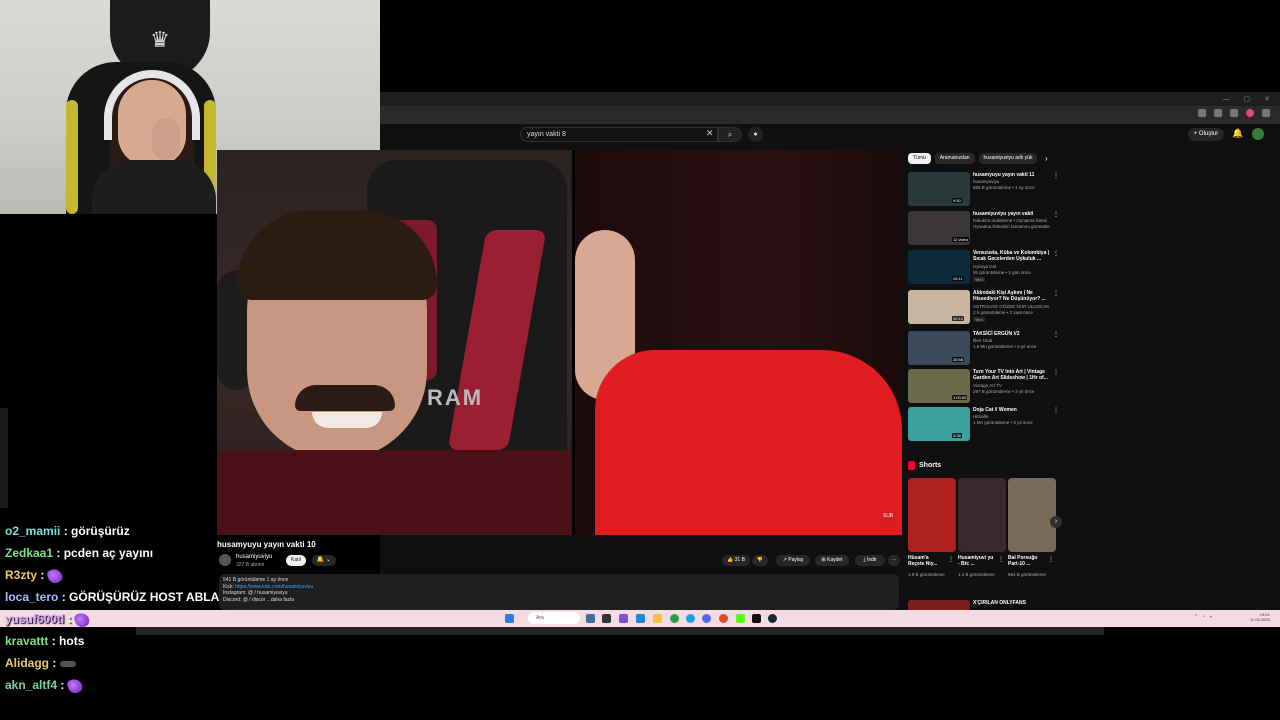  What do you see at coordinates (1258, 134) in the screenshot?
I see `account-avatar` at bounding box center [1258, 134].